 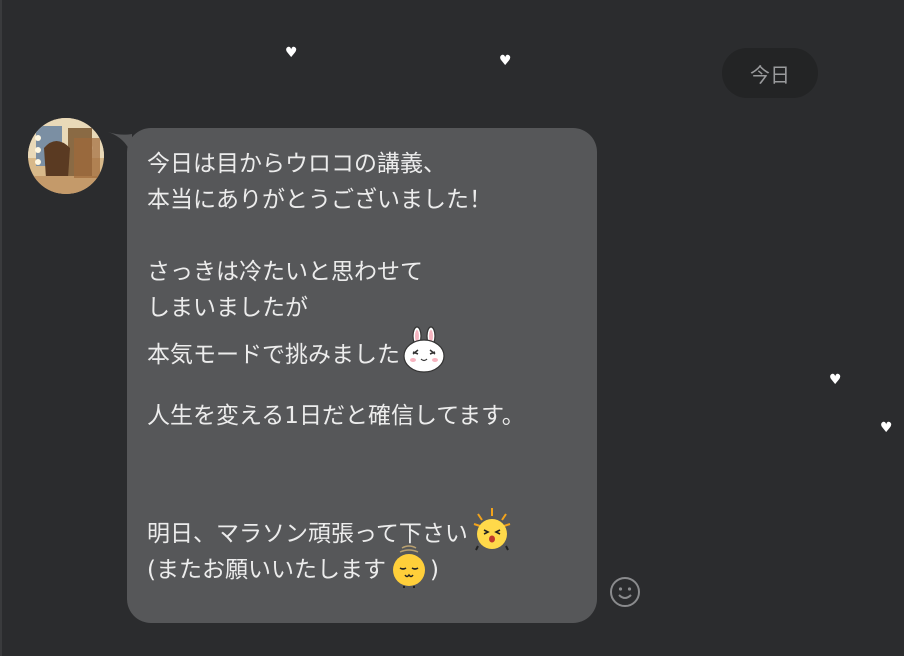 What do you see at coordinates (424, 355) in the screenshot?
I see `rabbit-face-icon` at bounding box center [424, 355].